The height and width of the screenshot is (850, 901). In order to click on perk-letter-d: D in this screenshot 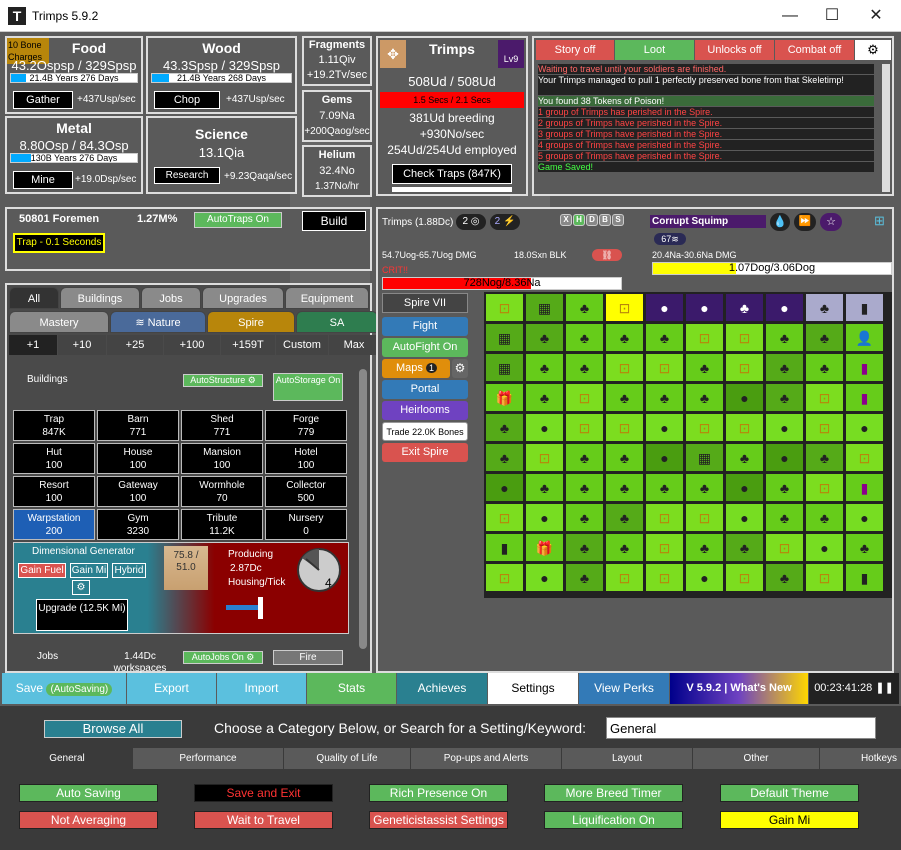, I will do `click(592, 220)`.